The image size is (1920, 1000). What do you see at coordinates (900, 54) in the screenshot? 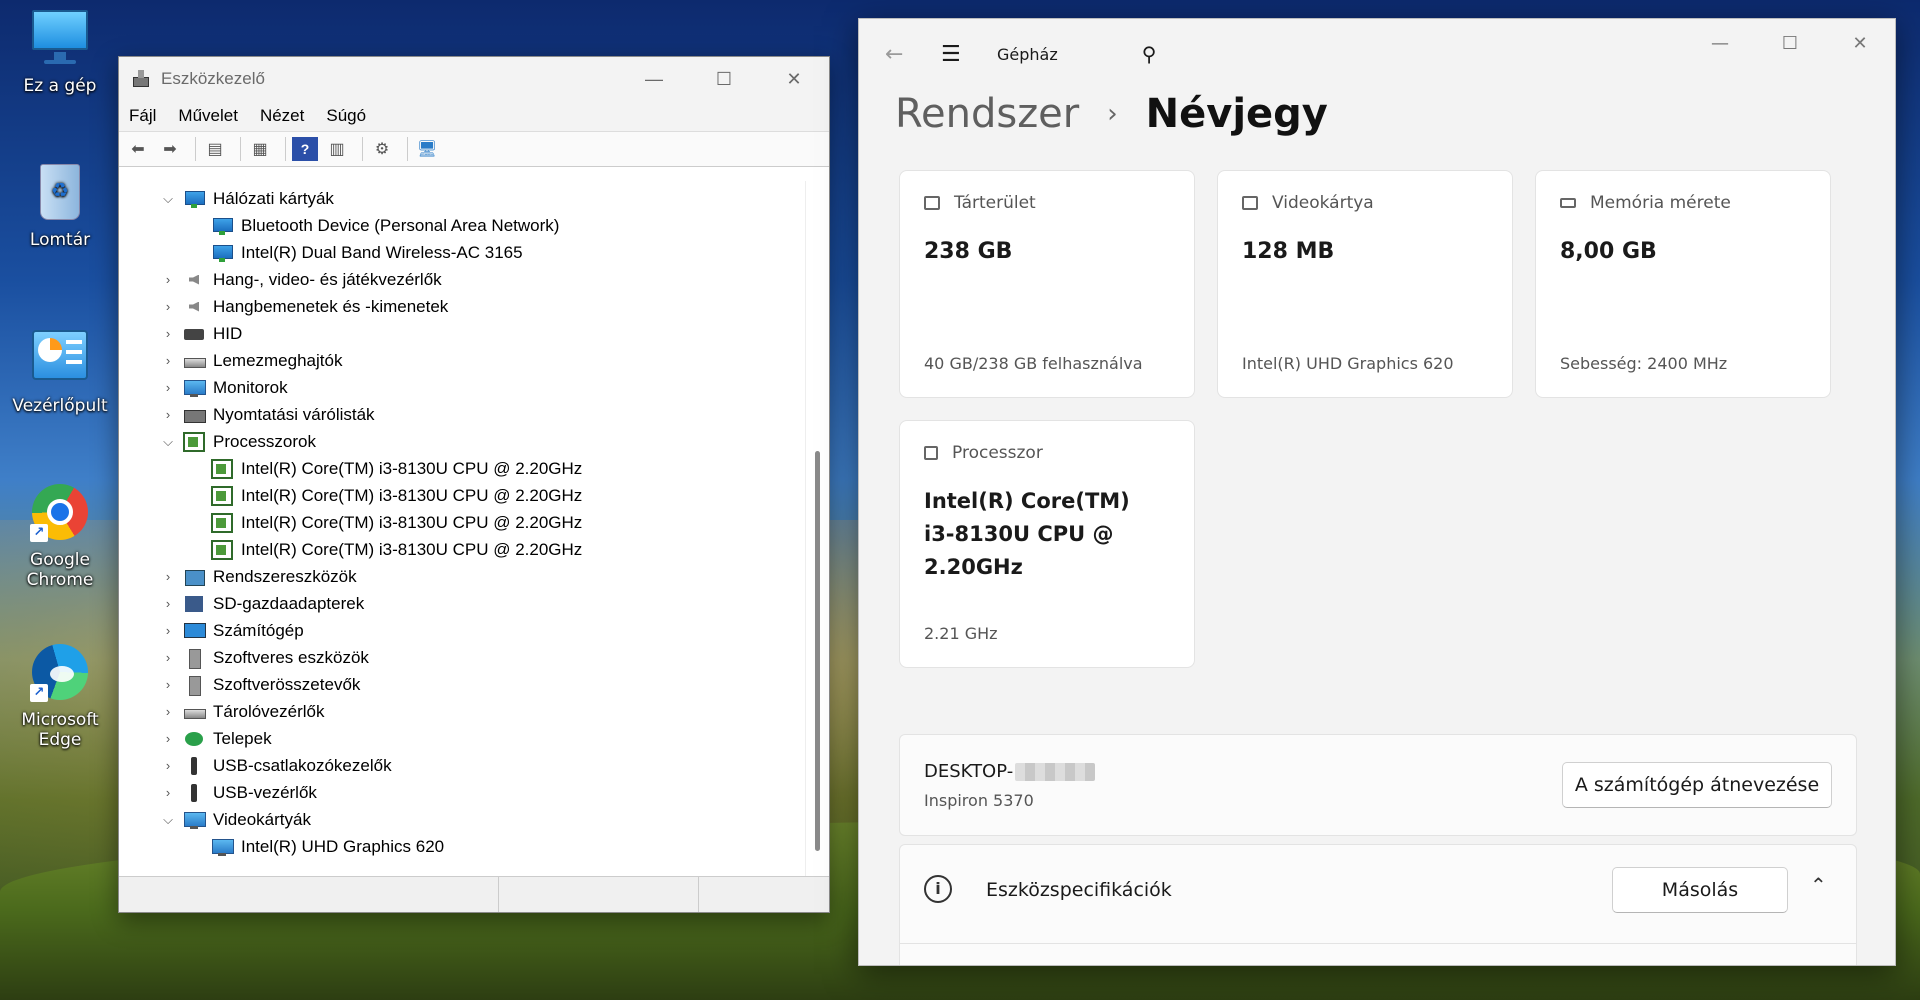
I see `back-arrow-icon: ←` at bounding box center [900, 54].